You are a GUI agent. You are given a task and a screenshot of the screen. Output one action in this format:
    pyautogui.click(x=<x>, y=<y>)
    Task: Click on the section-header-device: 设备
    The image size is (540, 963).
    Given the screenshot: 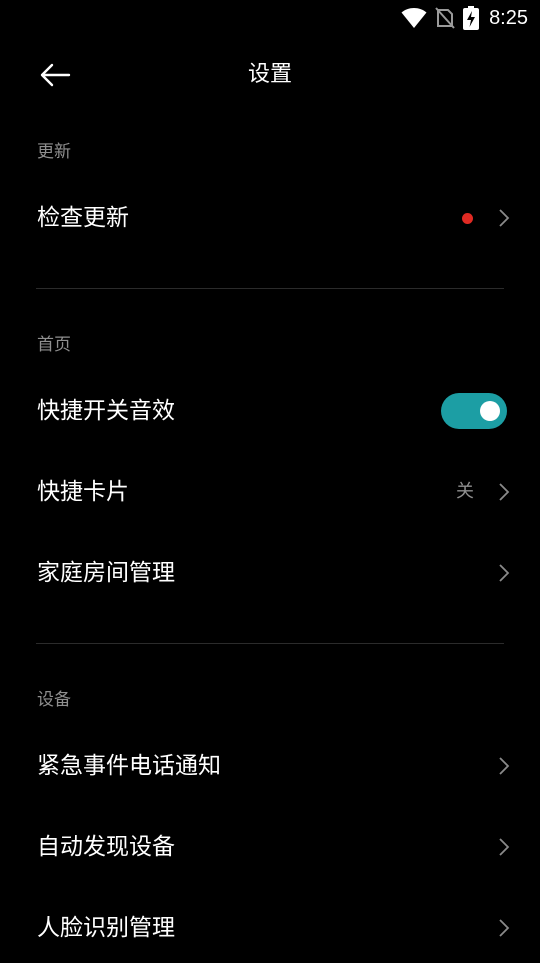 What is the action you would take?
    pyautogui.click(x=54, y=700)
    